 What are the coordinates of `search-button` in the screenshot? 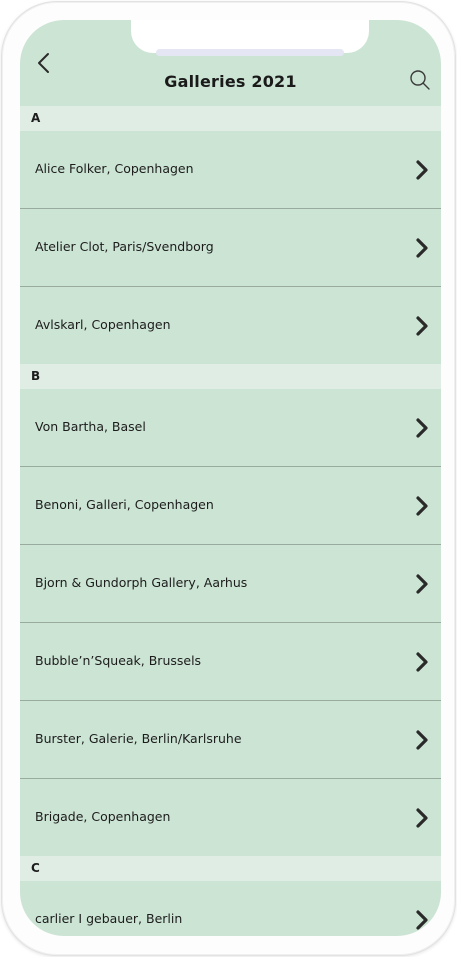 It's located at (420, 80).